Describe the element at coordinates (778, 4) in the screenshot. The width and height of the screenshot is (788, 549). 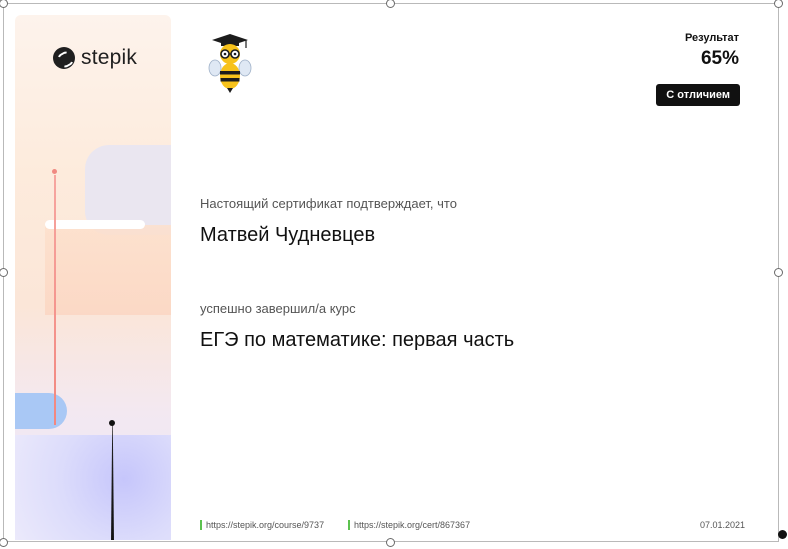
I see `resize-handle-top-right` at that location.